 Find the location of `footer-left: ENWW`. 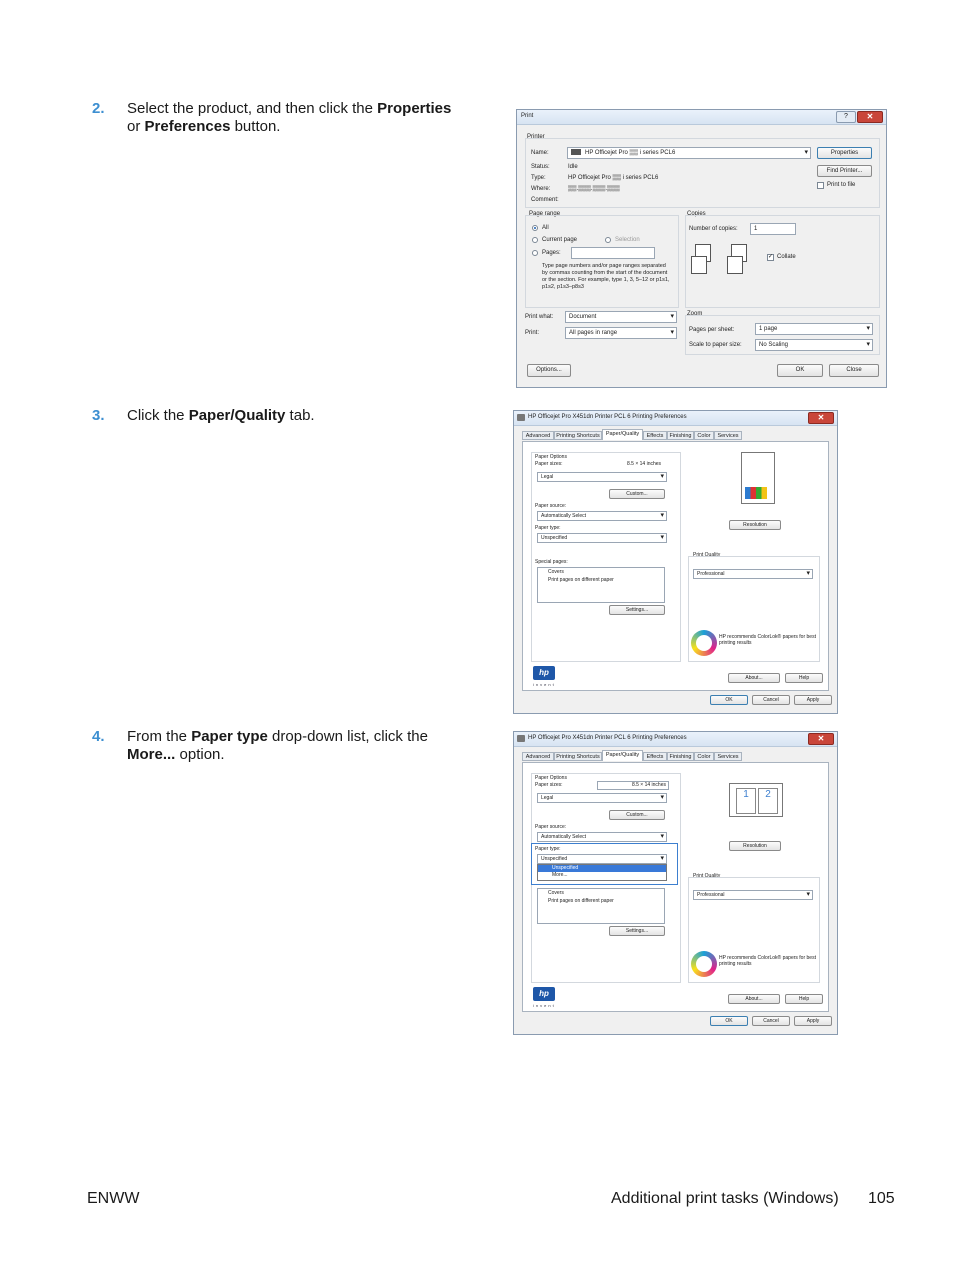

footer-left: ENWW is located at coordinates (113, 1198).